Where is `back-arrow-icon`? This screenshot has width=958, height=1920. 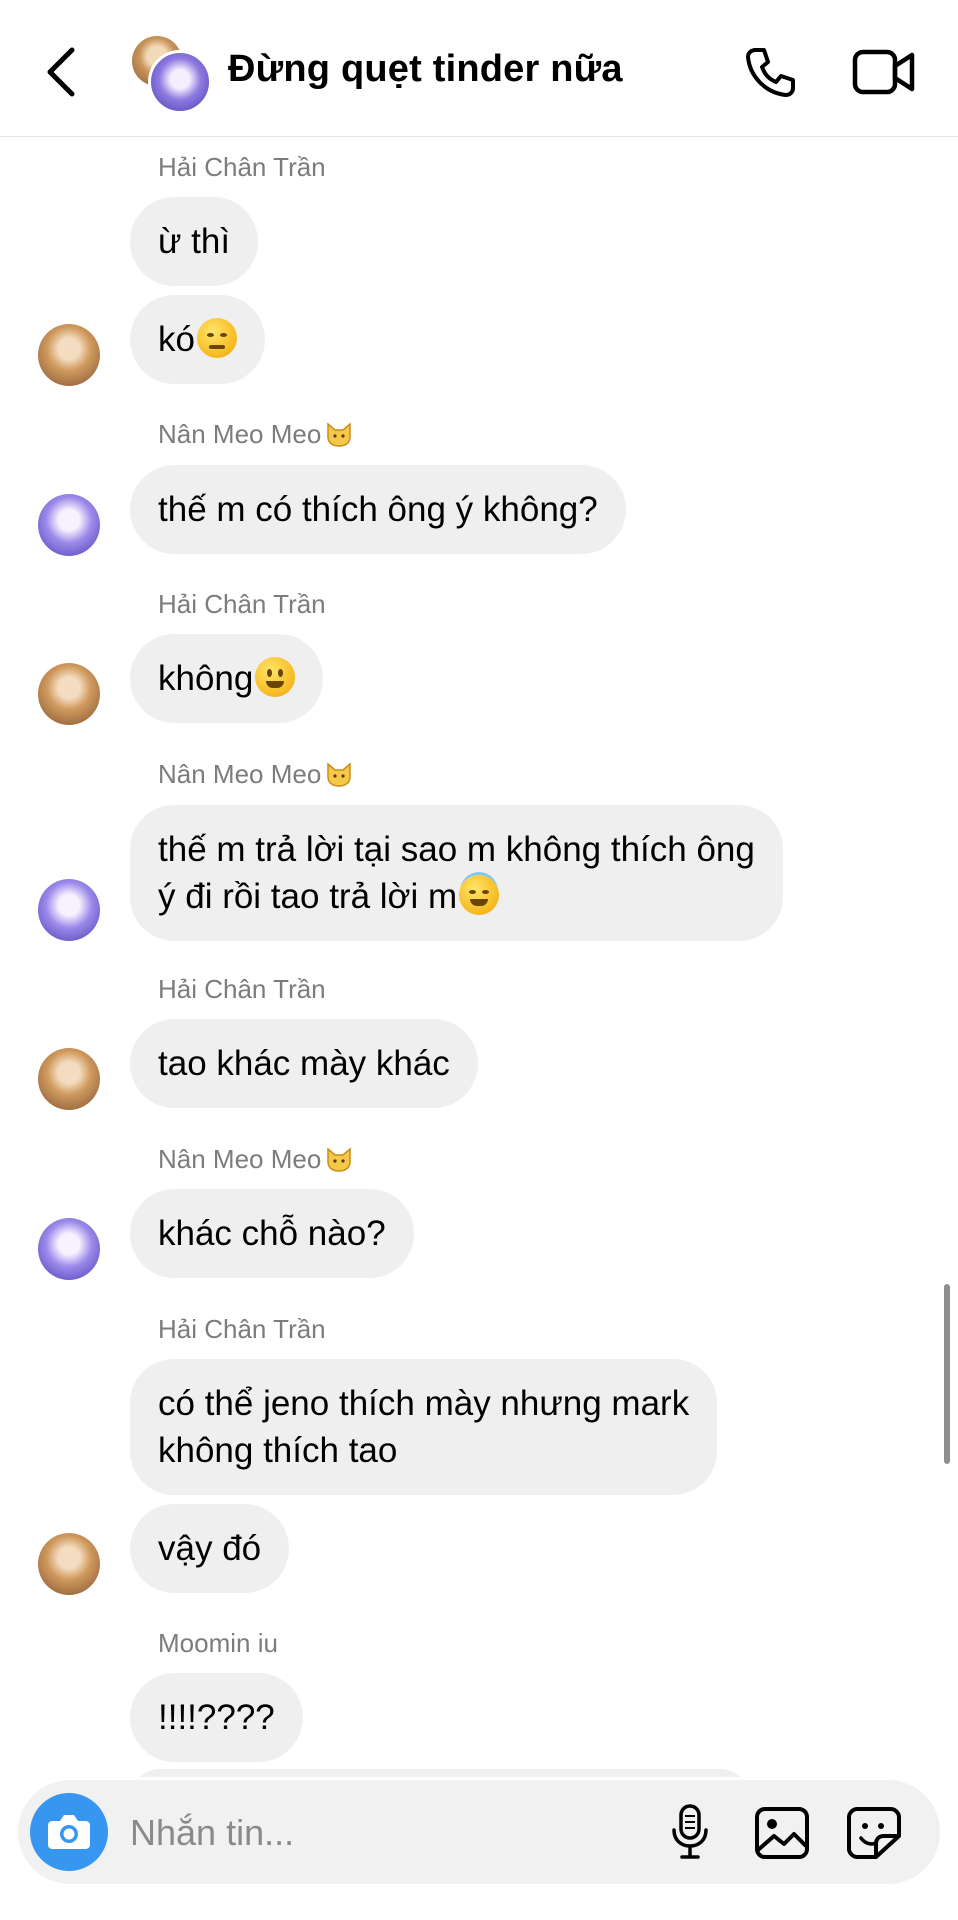 back-arrow-icon is located at coordinates (61, 72).